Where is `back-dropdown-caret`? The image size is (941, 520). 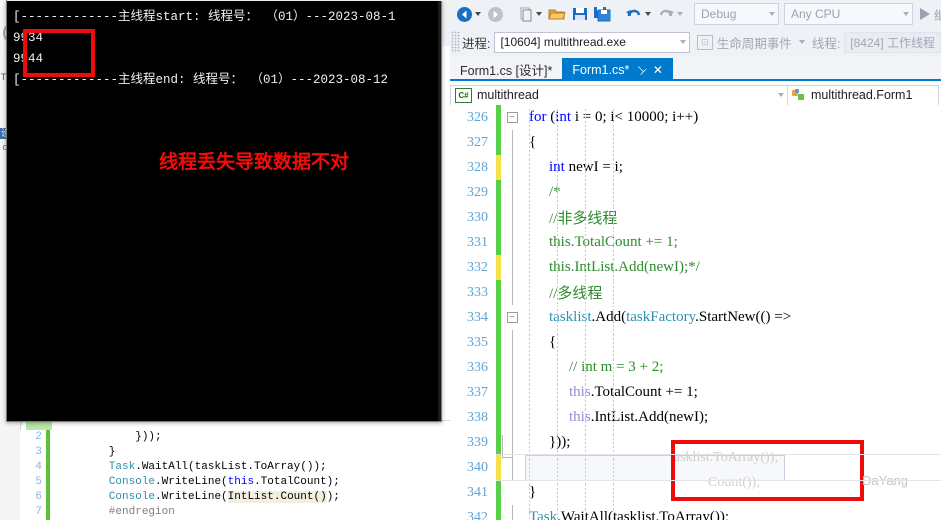
back-dropdown-caret is located at coordinates (478, 14).